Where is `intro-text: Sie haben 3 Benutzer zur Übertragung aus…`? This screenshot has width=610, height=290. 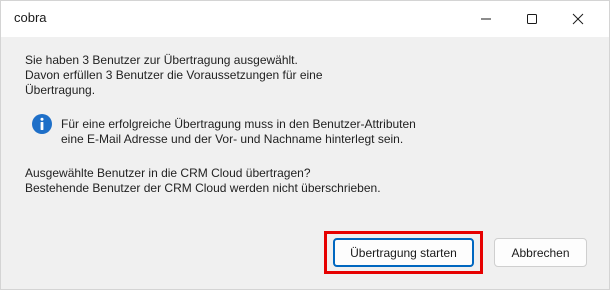
intro-text: Sie haben 3 Benutzer zur Übertragung aus… is located at coordinates (174, 75).